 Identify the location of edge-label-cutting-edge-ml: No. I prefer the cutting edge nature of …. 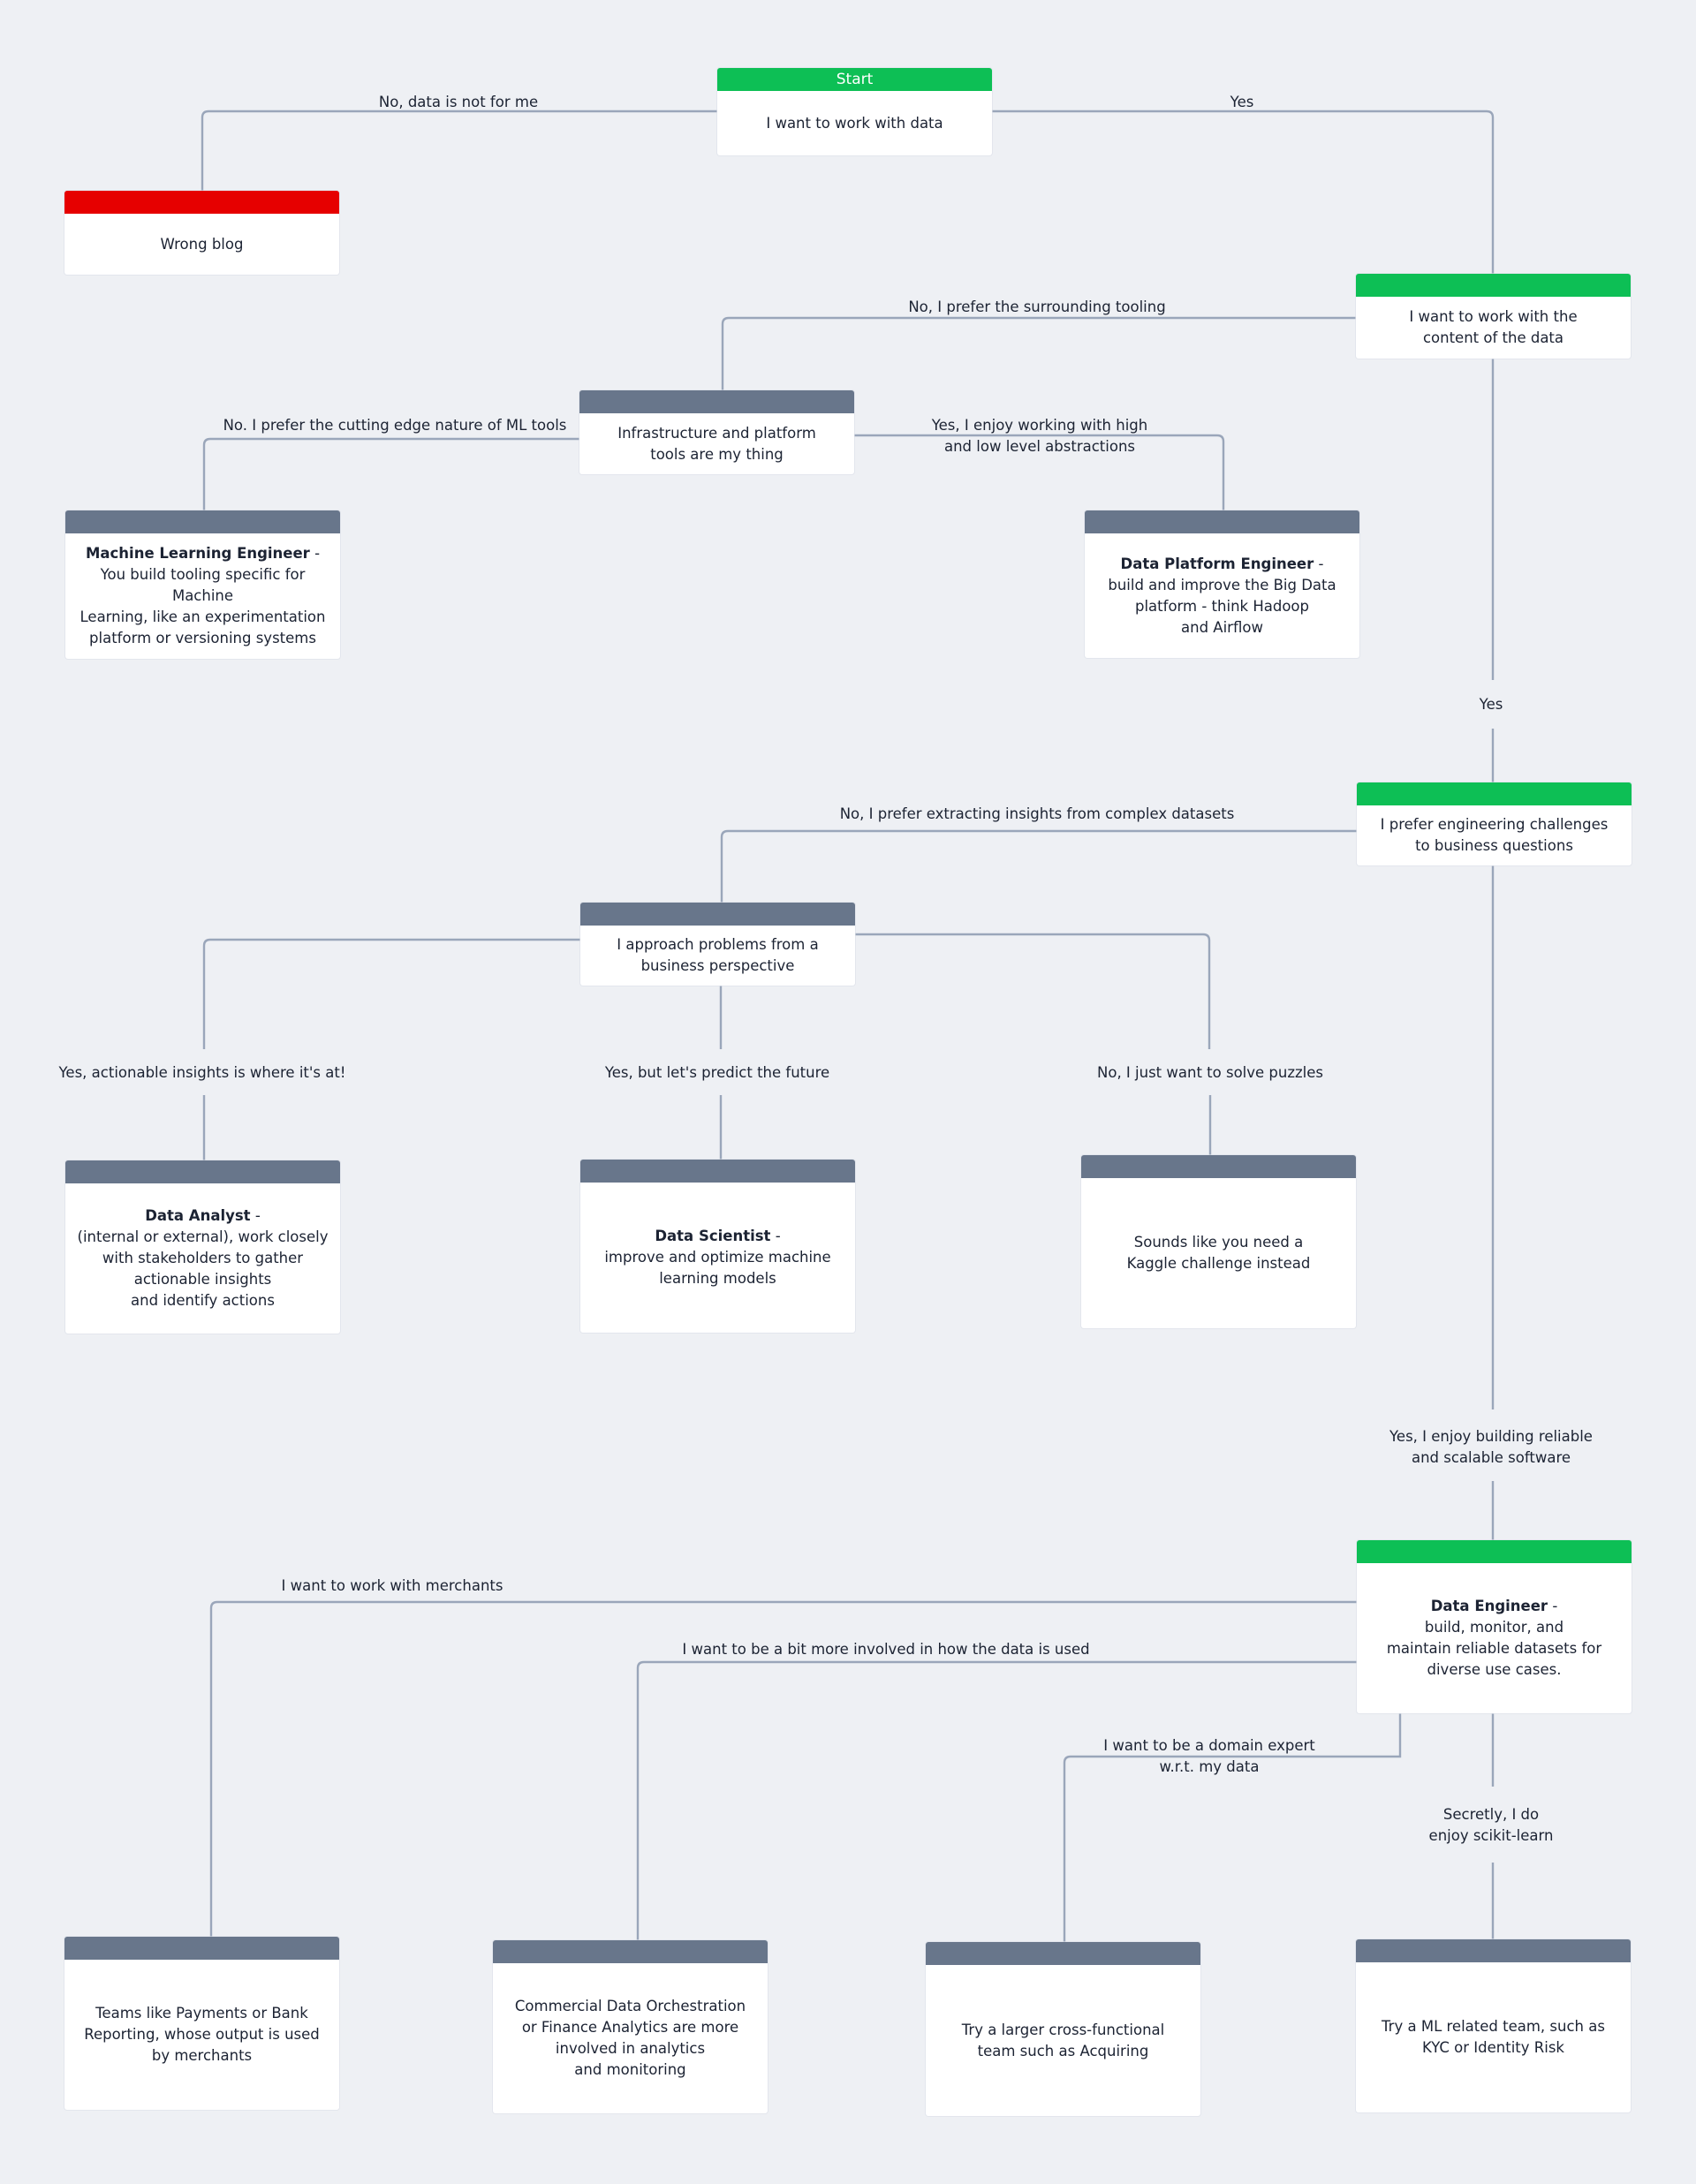
(395, 425).